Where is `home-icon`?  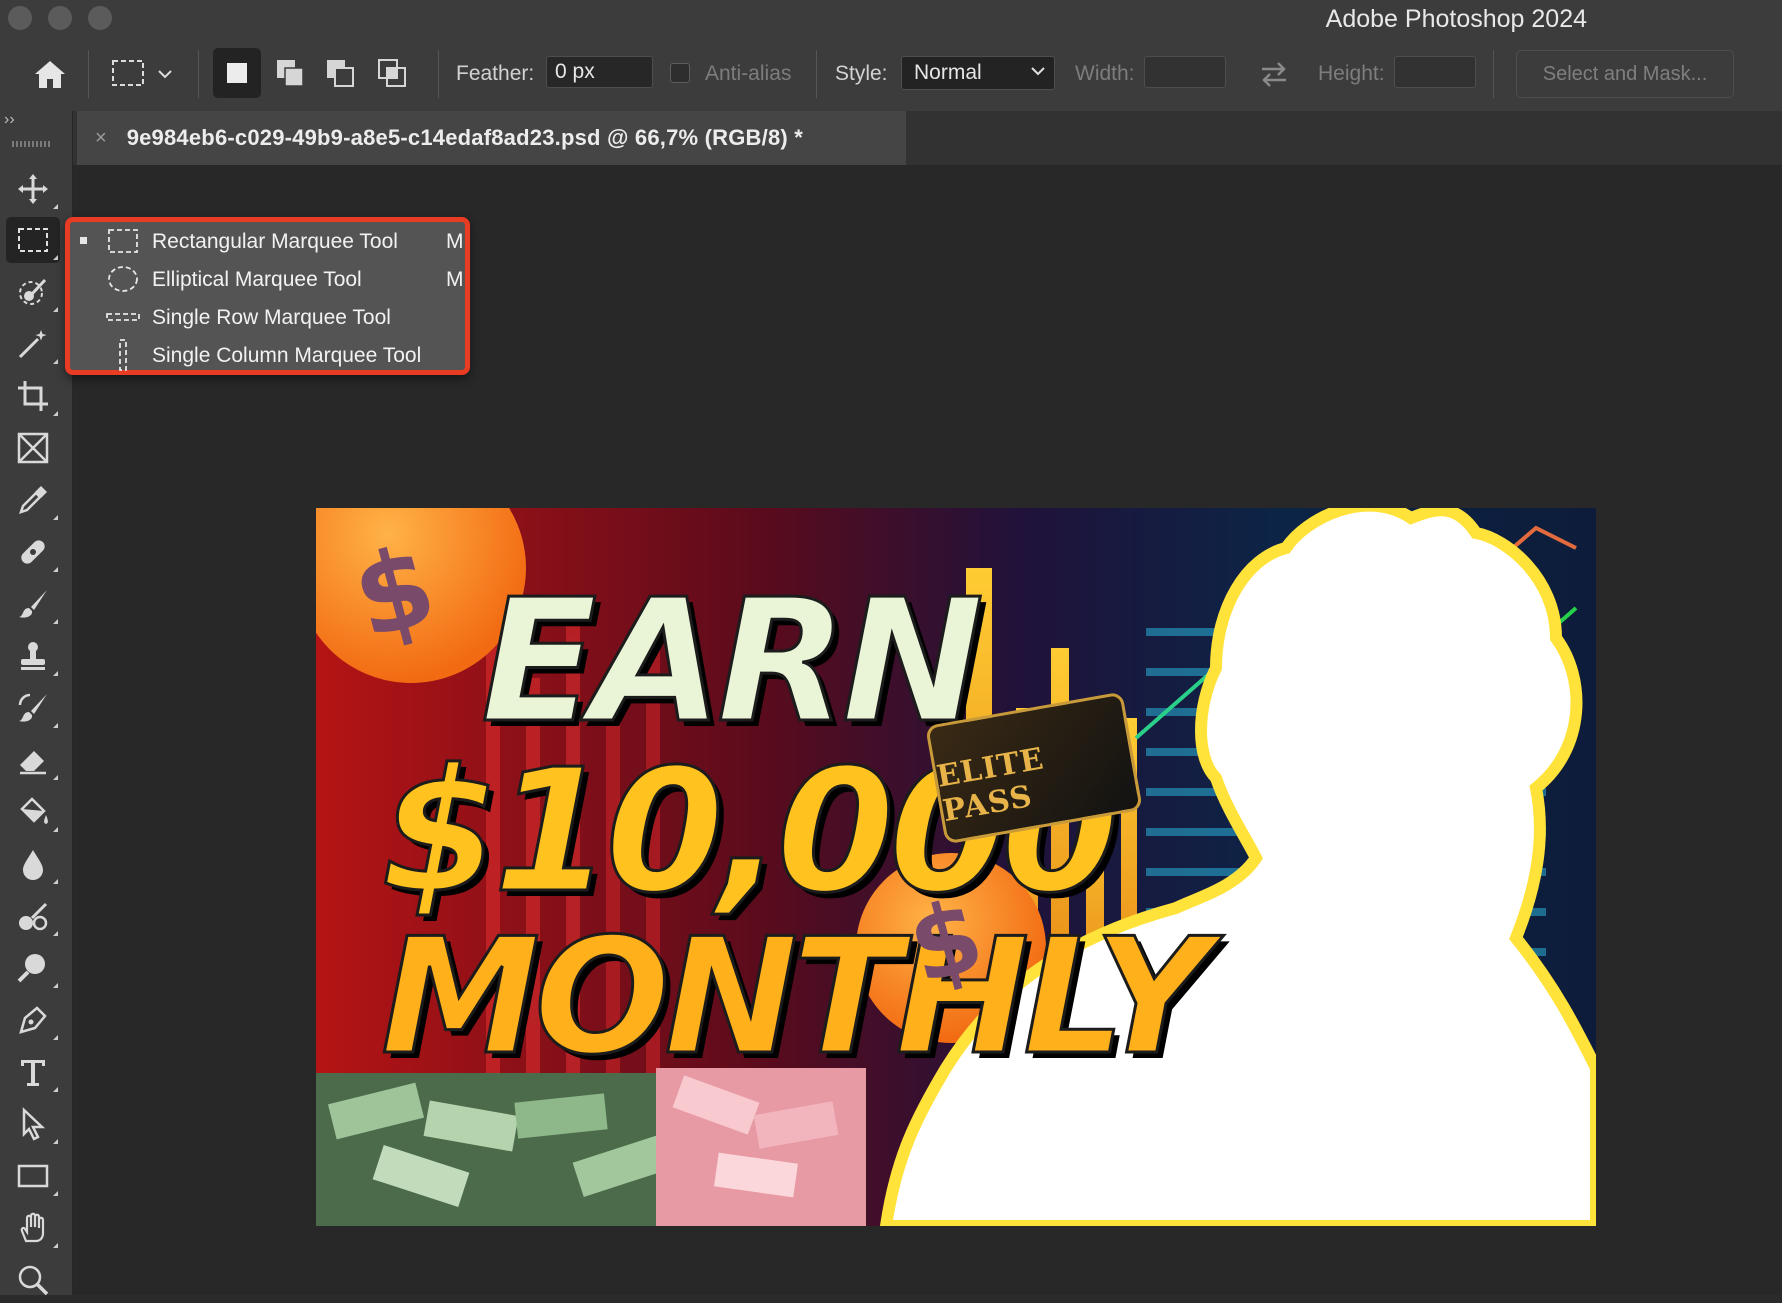 home-icon is located at coordinates (50, 74).